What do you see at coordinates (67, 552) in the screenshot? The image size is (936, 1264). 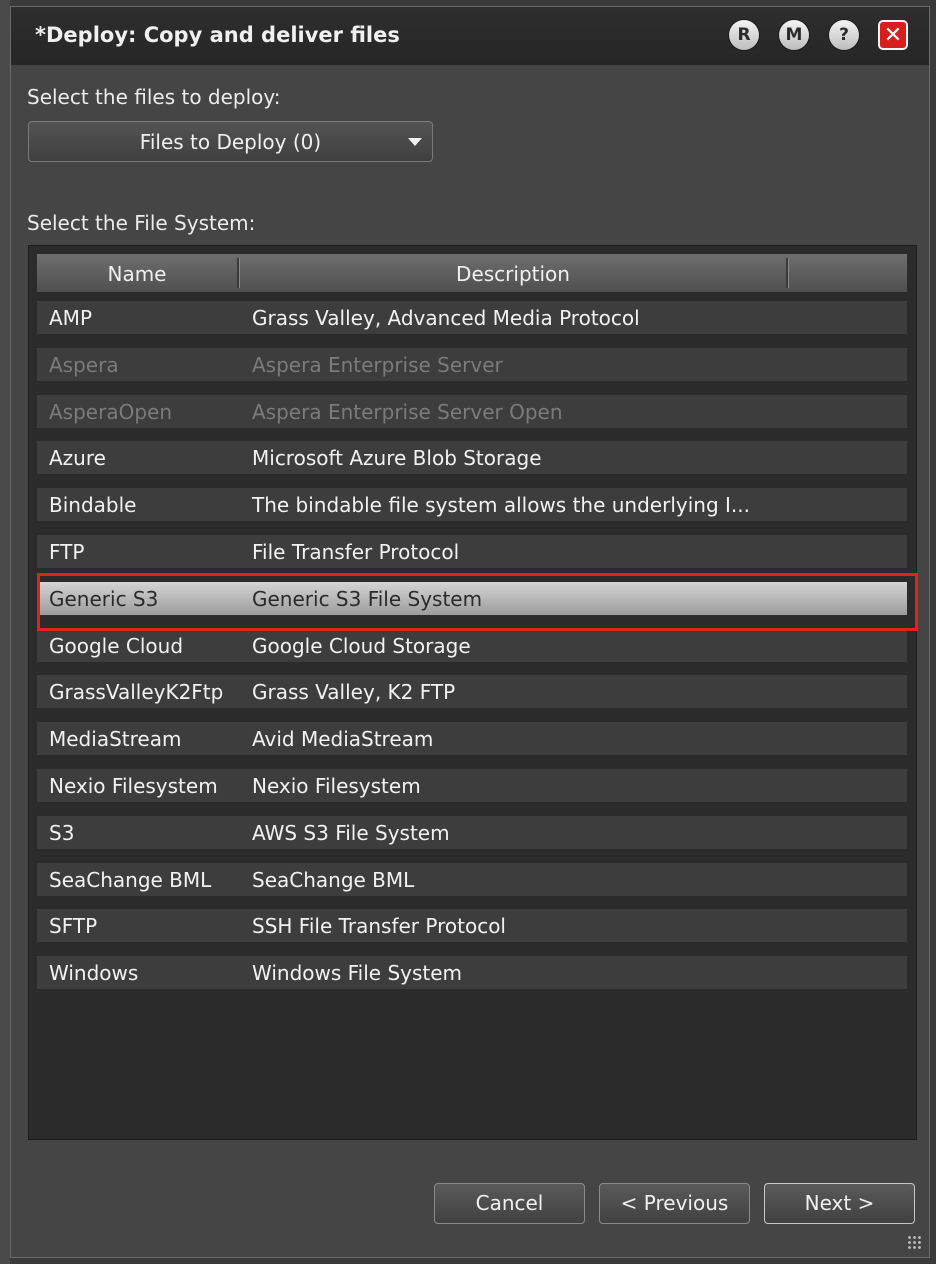 I see `row-name: FTP` at bounding box center [67, 552].